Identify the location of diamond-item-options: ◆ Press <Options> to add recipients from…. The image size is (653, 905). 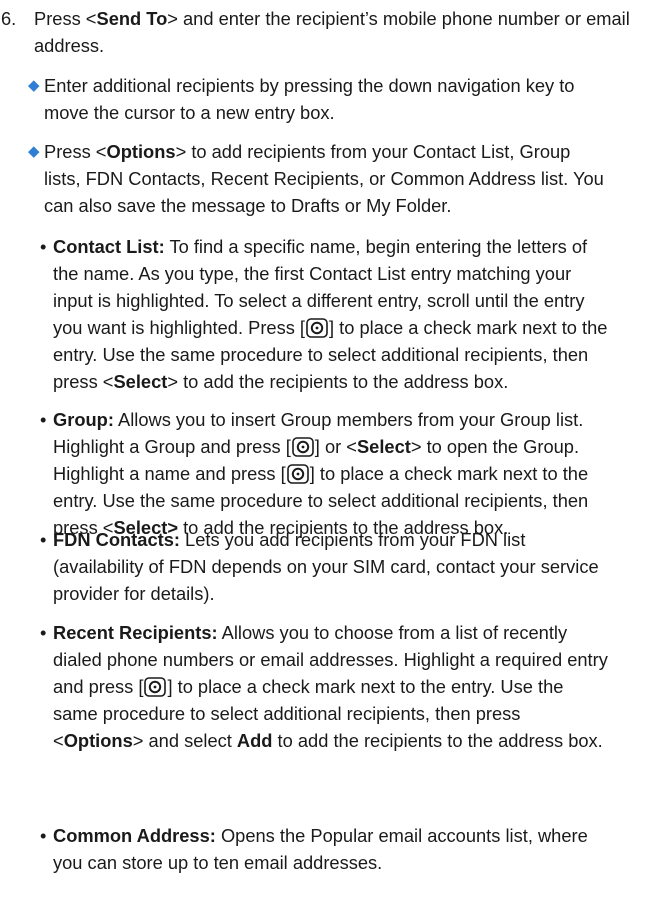
(316, 178).